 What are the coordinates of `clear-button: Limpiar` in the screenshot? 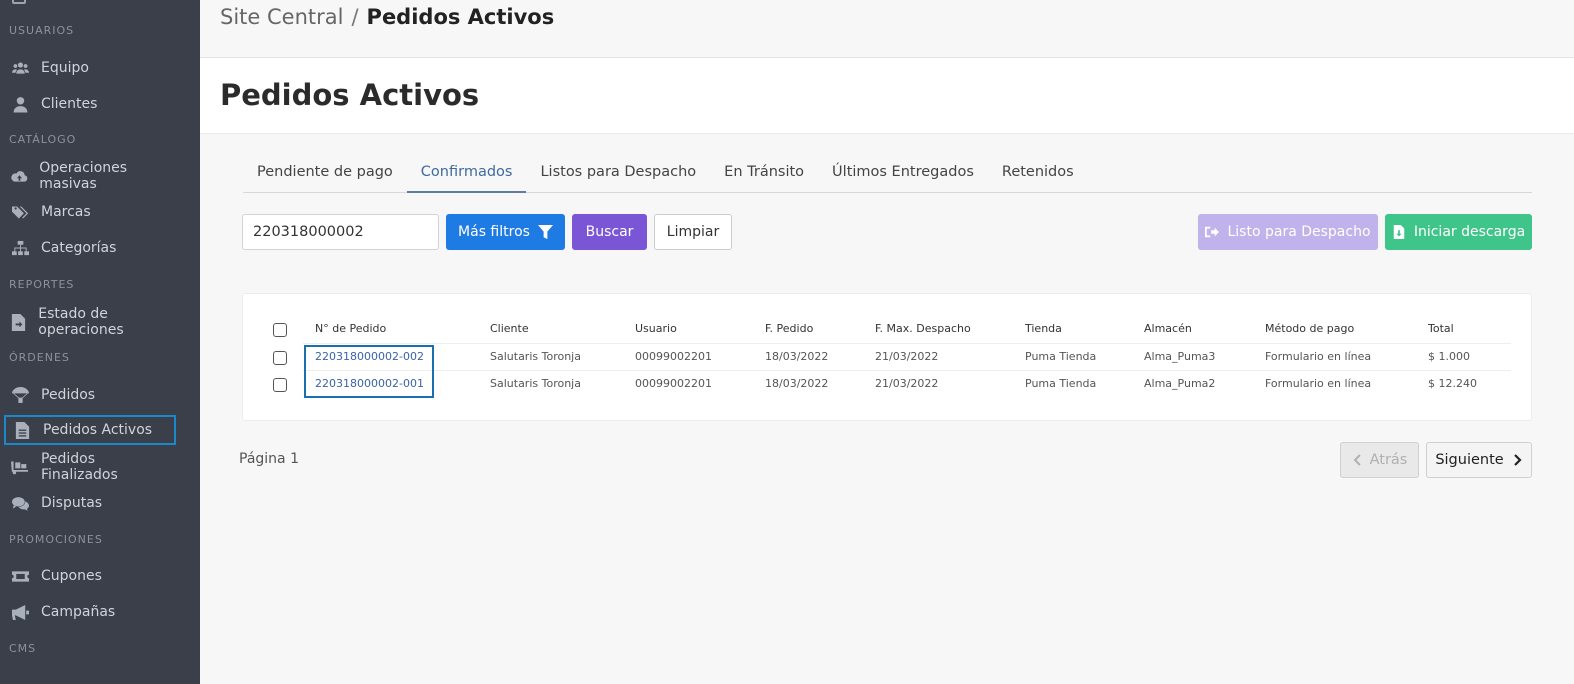 It's located at (693, 232).